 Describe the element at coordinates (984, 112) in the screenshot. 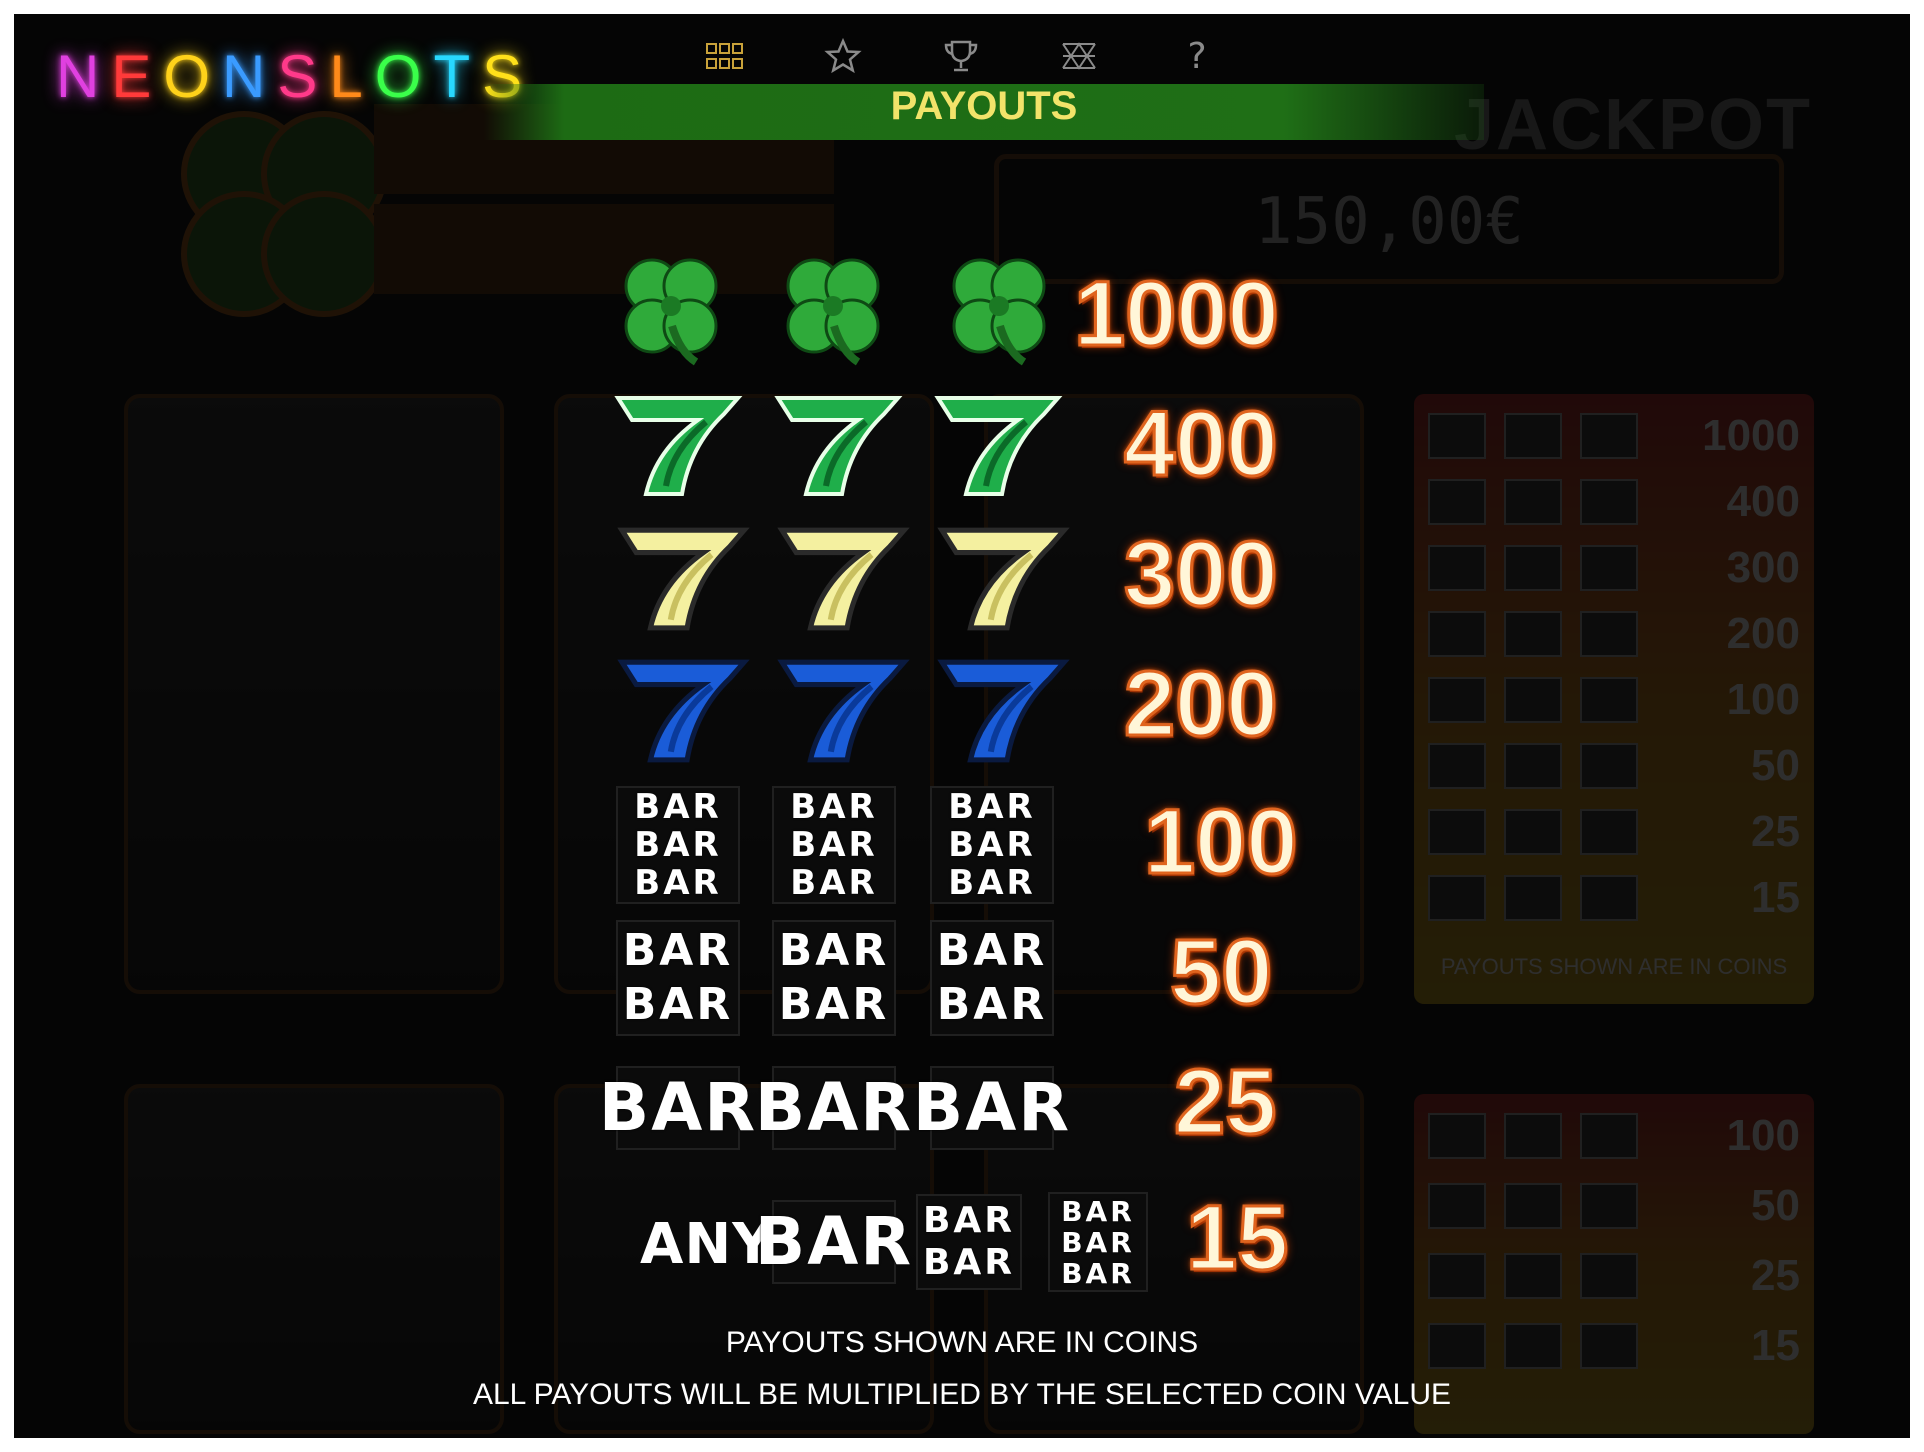

I see `payouts-title-bar: PAYOUTS` at that location.